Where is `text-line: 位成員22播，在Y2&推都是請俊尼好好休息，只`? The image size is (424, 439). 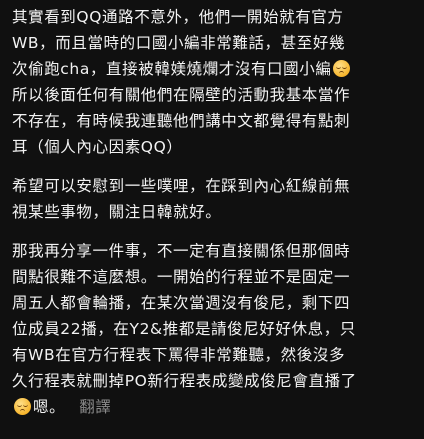
text-line: 位成員22播，在Y2&推都是請俊尼好好休息，只 is located at coordinates (184, 329).